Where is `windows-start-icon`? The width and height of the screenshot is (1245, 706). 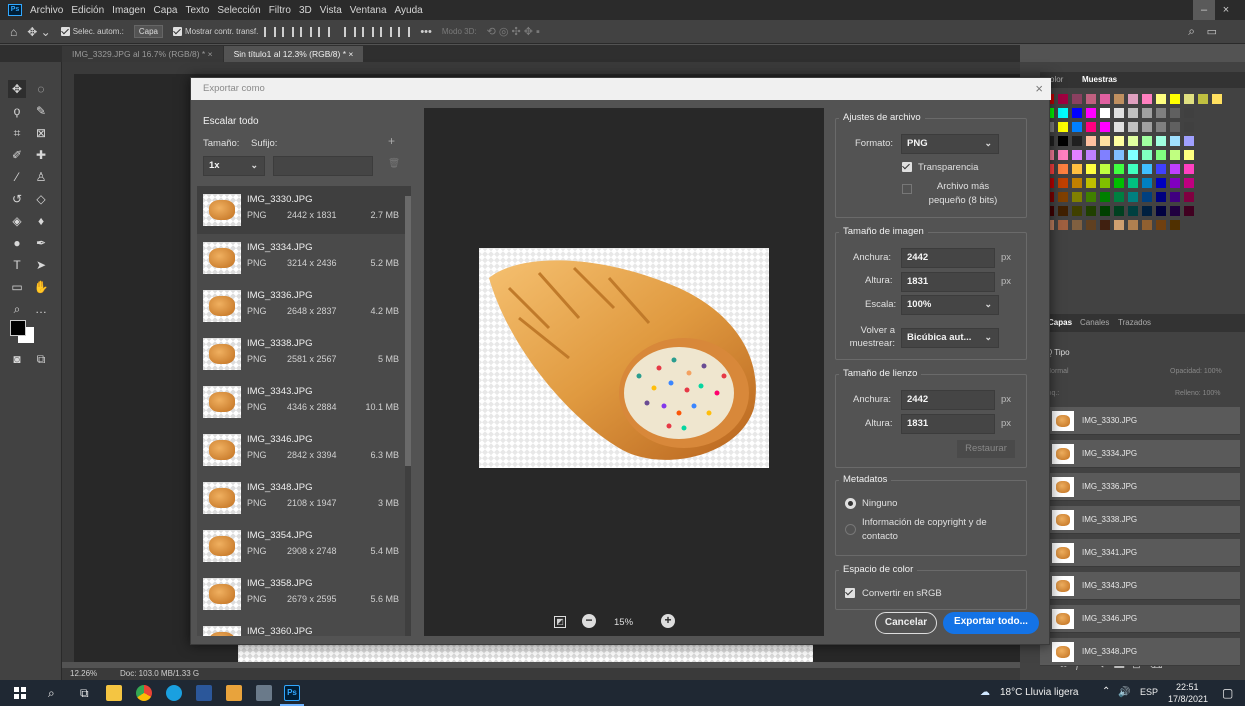 windows-start-icon is located at coordinates (20, 693).